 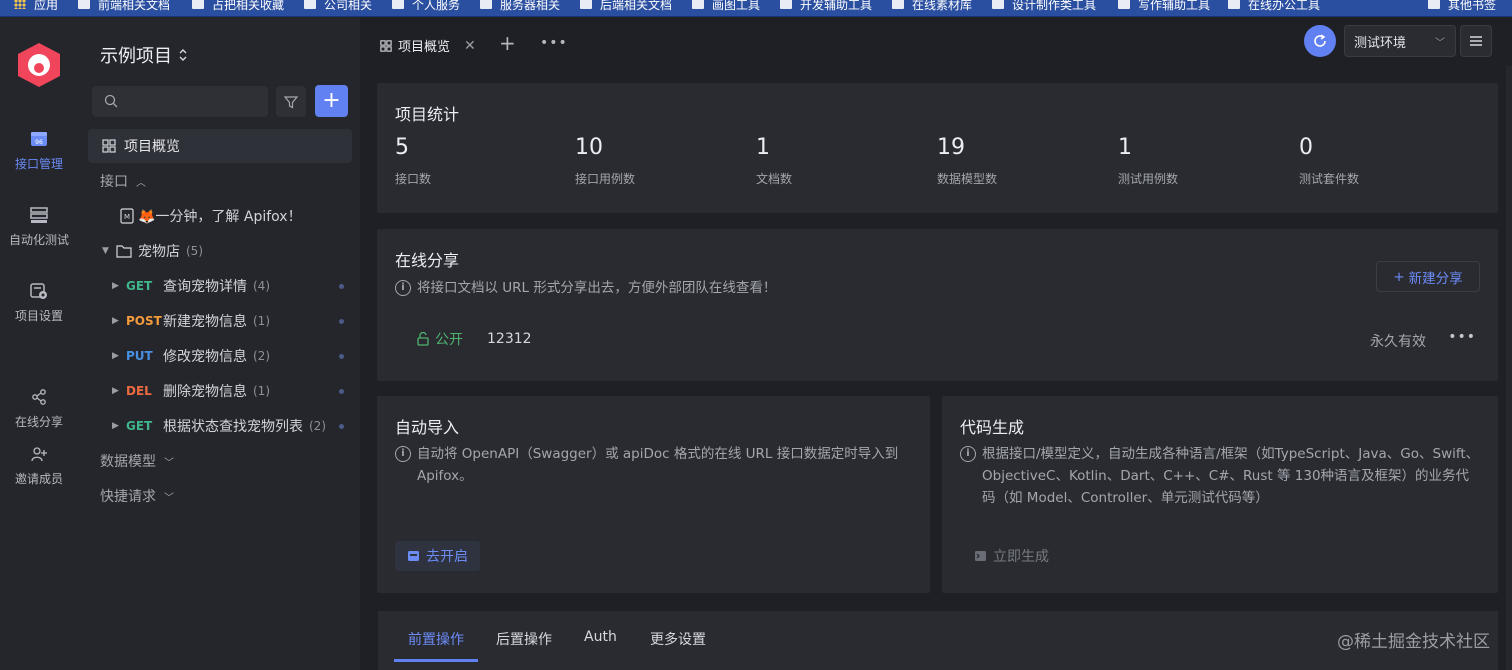 I want to click on filter-button, so click(x=291, y=101).